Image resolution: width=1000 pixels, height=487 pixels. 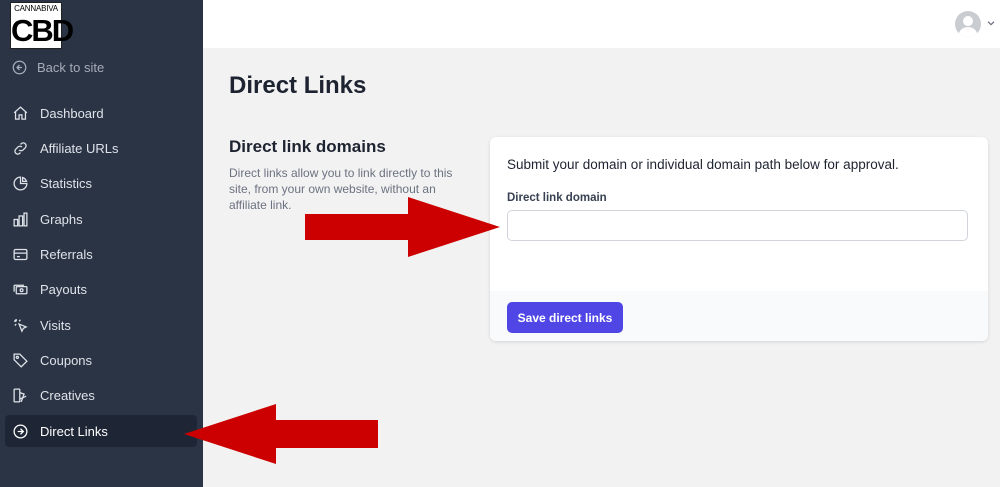 I want to click on chevron-down-icon, so click(x=991, y=23).